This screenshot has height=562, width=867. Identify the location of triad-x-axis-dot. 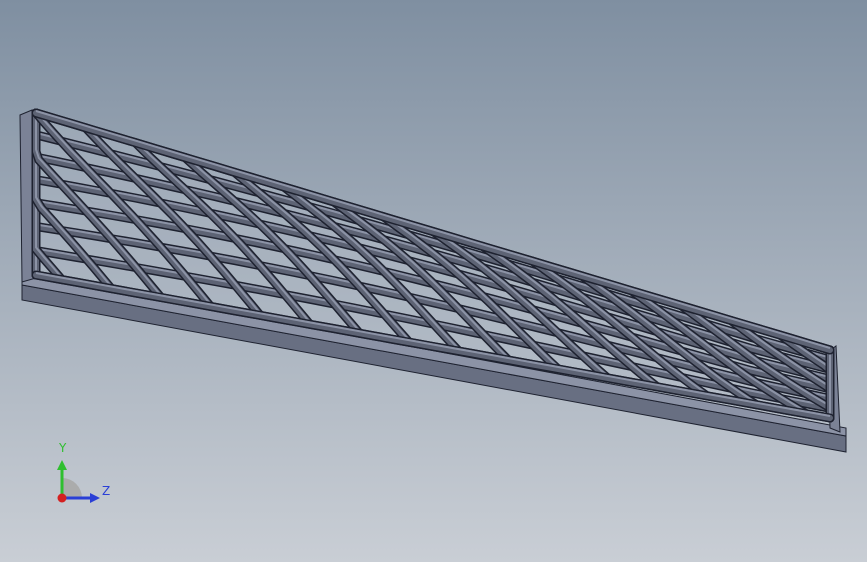
(62, 498).